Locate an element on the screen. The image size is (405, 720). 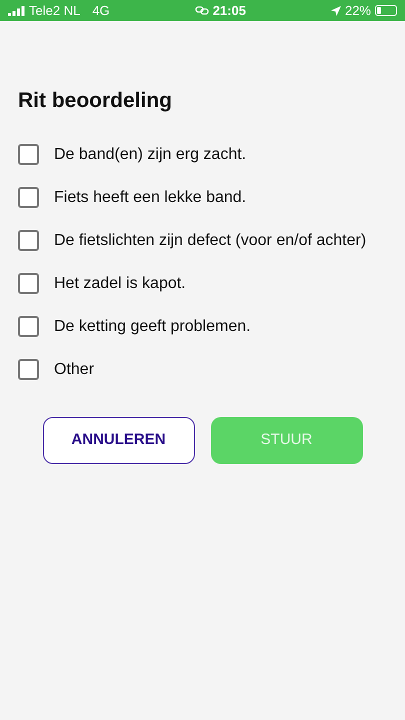
battery-percentage: 22% is located at coordinates (357, 11).